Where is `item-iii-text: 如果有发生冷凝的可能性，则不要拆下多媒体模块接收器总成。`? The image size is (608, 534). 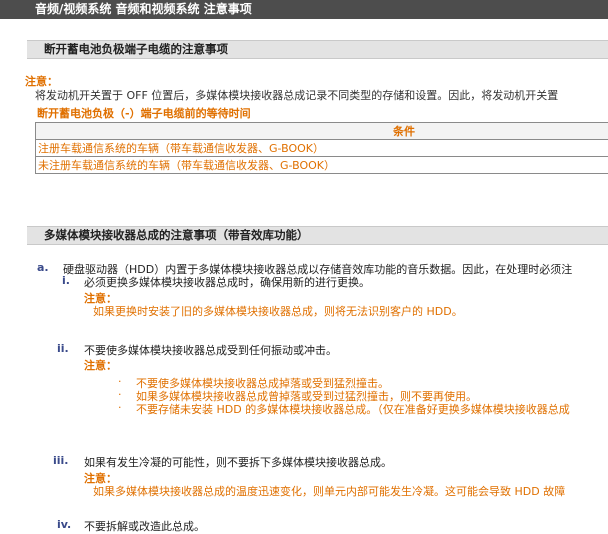 item-iii-text: 如果有发生冷凝的可能性，则不要拆下多媒体模块接收器总成。 is located at coordinates (238, 462).